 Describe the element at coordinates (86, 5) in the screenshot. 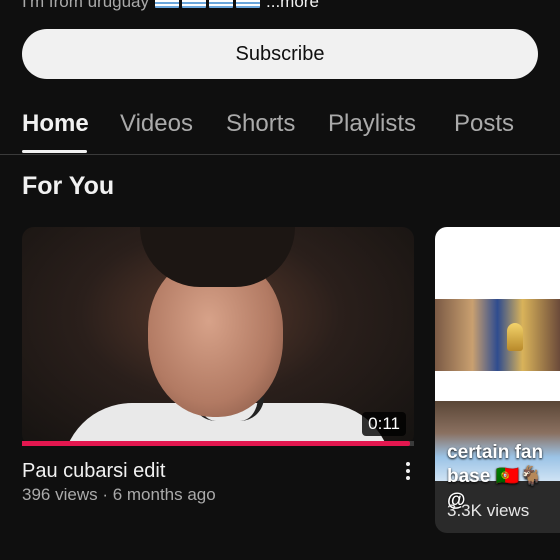

I see `channel-description-text: I'm from uruguay` at that location.